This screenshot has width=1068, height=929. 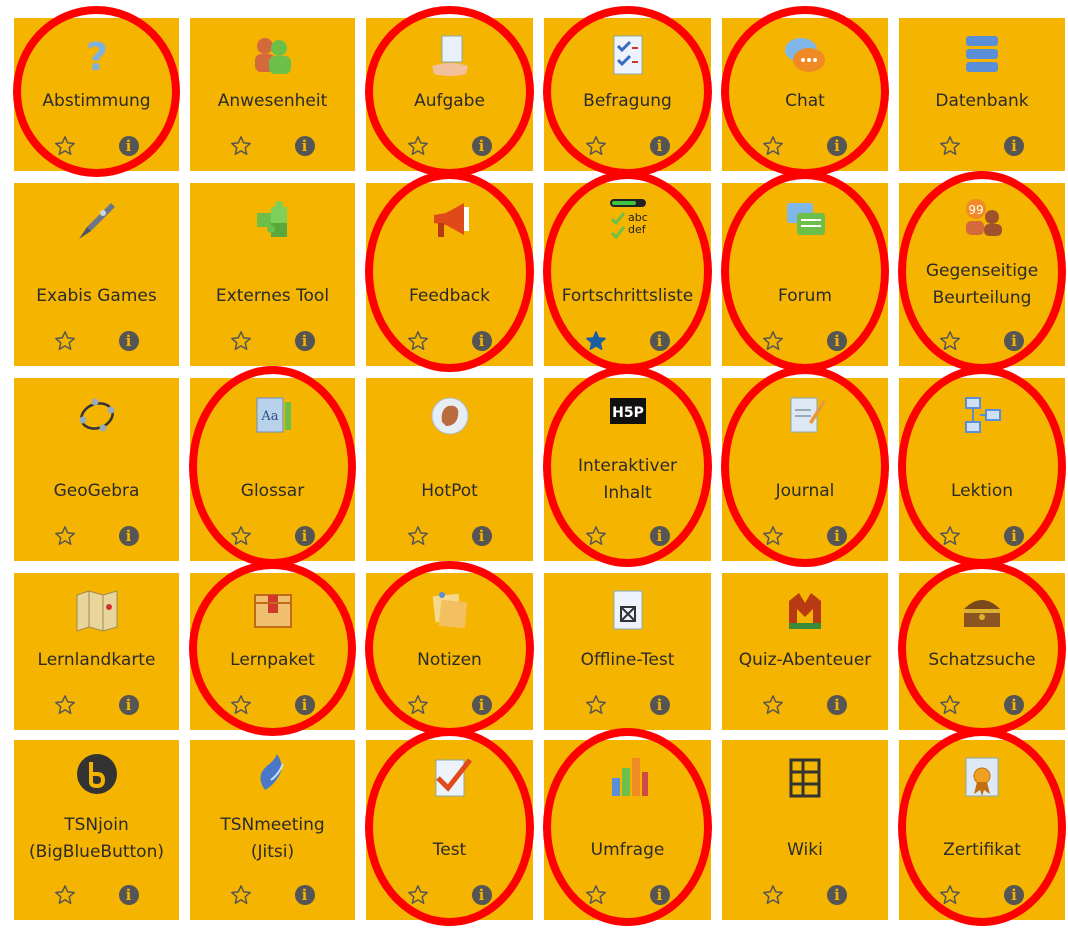 What do you see at coordinates (272, 94) in the screenshot?
I see `activity-tile: Anwesenheit i` at bounding box center [272, 94].